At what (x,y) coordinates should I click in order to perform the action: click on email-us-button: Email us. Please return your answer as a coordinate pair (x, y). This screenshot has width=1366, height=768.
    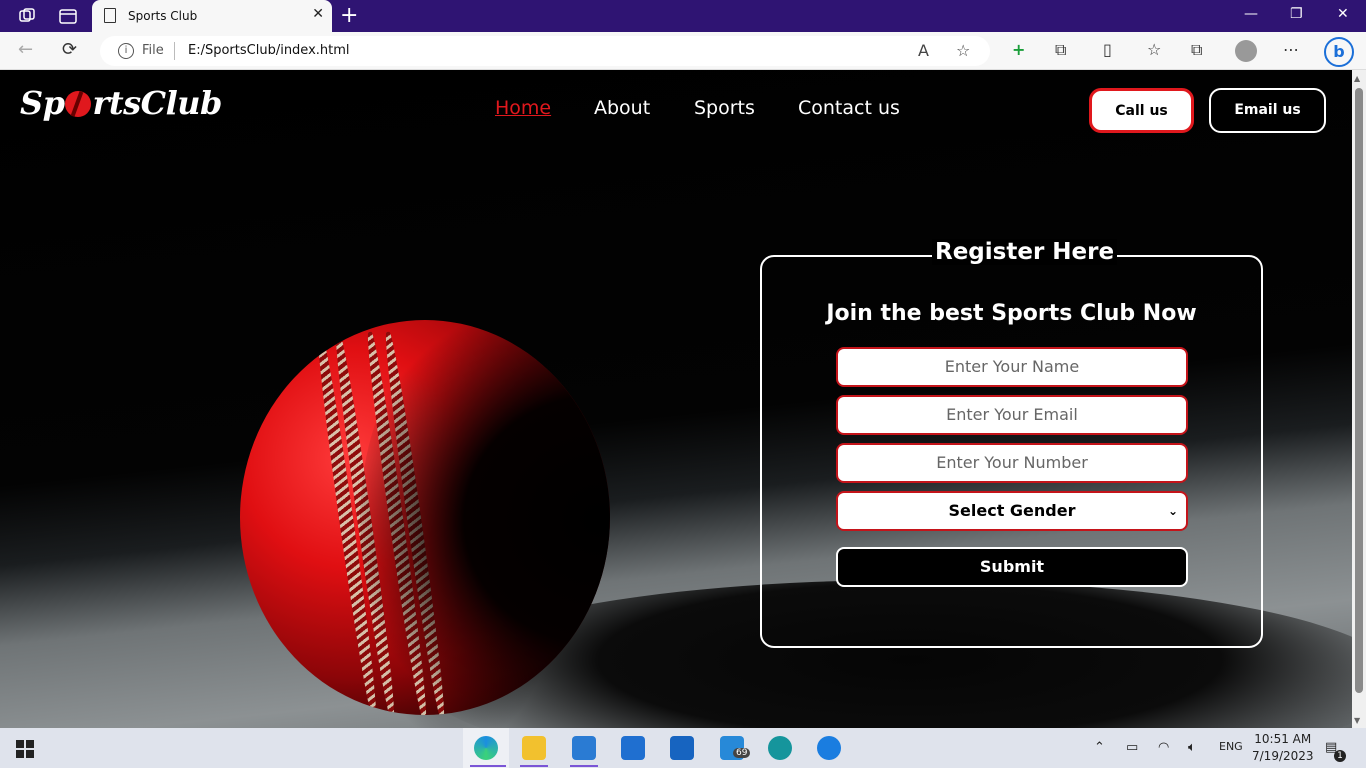
    Looking at the image, I should click on (1267, 110).